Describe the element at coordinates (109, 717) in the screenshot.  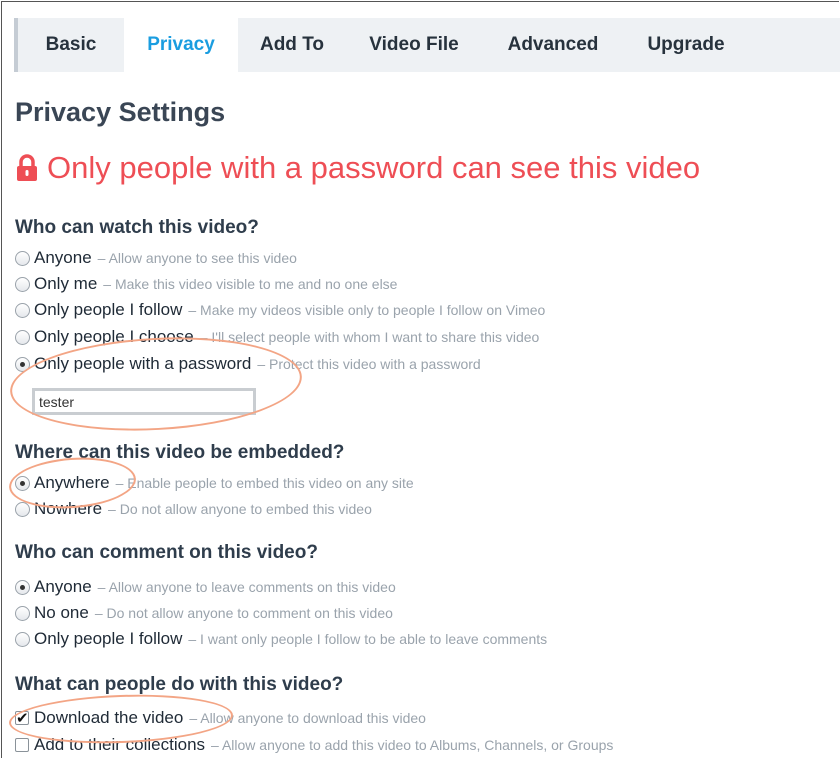
I see `option-label: Download the video` at that location.